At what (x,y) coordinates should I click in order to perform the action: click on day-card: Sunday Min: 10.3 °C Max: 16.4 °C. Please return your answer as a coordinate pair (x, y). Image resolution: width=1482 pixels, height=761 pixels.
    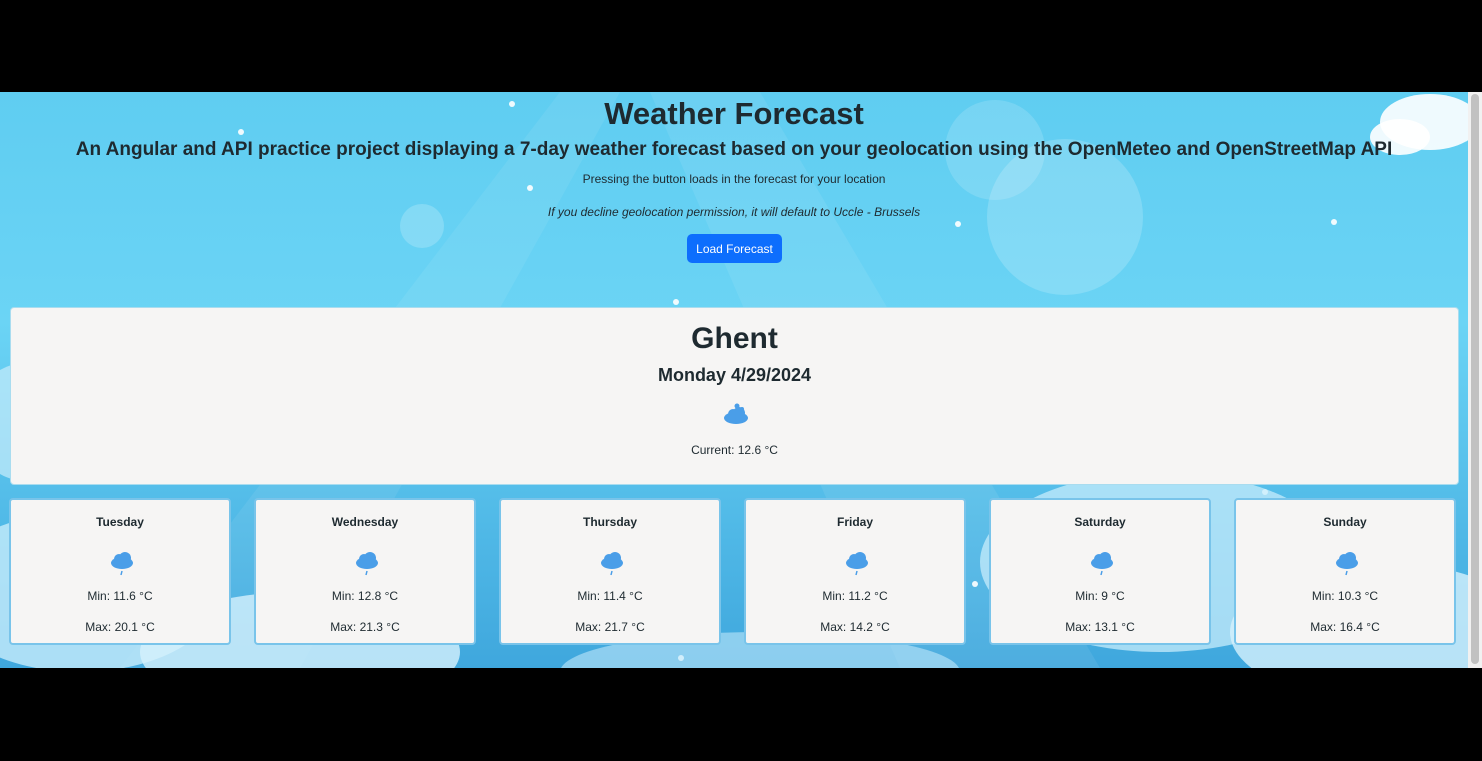
    Looking at the image, I should click on (1345, 571).